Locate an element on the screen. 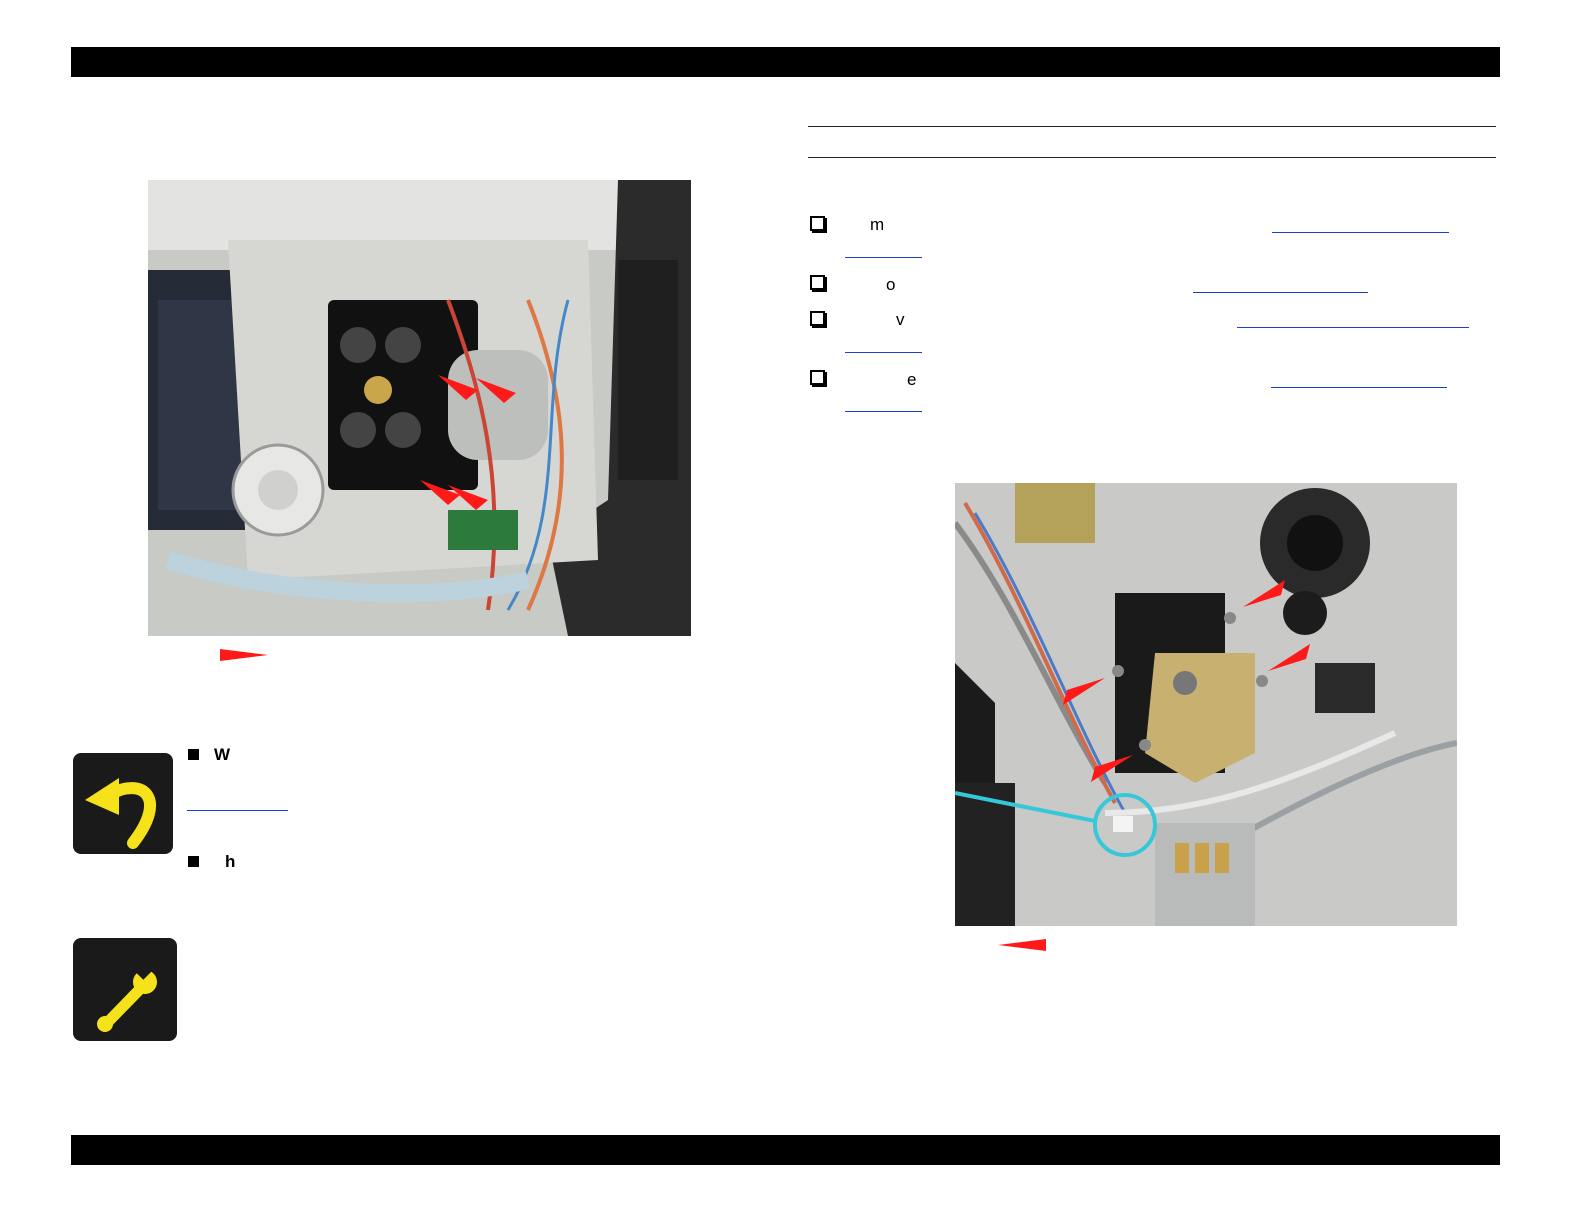 This screenshot has width=1584, height=1224. checklist-text-1: m is located at coordinates (877, 224).